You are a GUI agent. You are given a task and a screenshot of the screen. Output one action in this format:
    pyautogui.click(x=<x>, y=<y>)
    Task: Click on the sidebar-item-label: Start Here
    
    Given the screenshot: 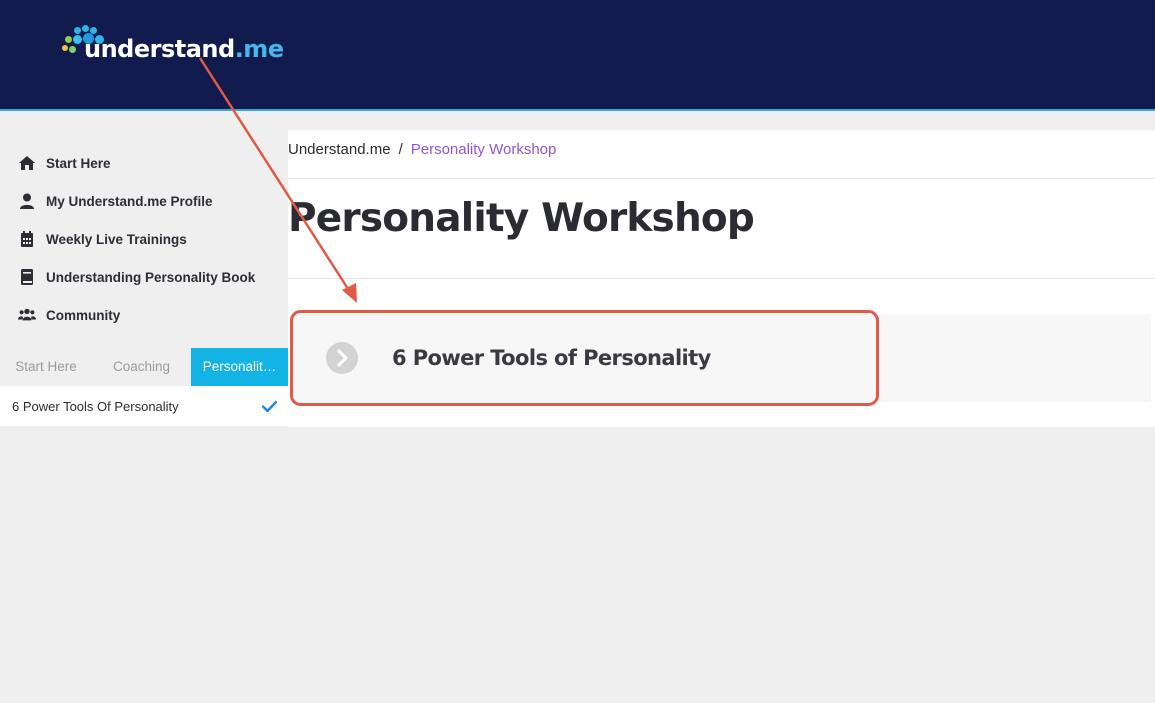 What is the action you would take?
    pyautogui.click(x=78, y=163)
    